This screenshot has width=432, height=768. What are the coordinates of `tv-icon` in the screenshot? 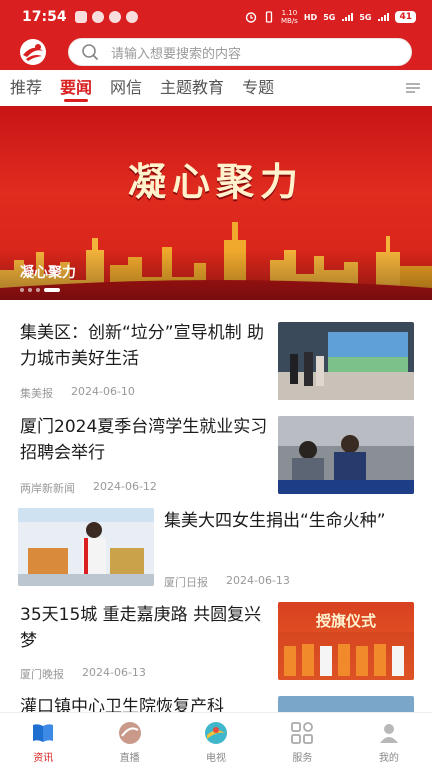 It's located at (216, 733).